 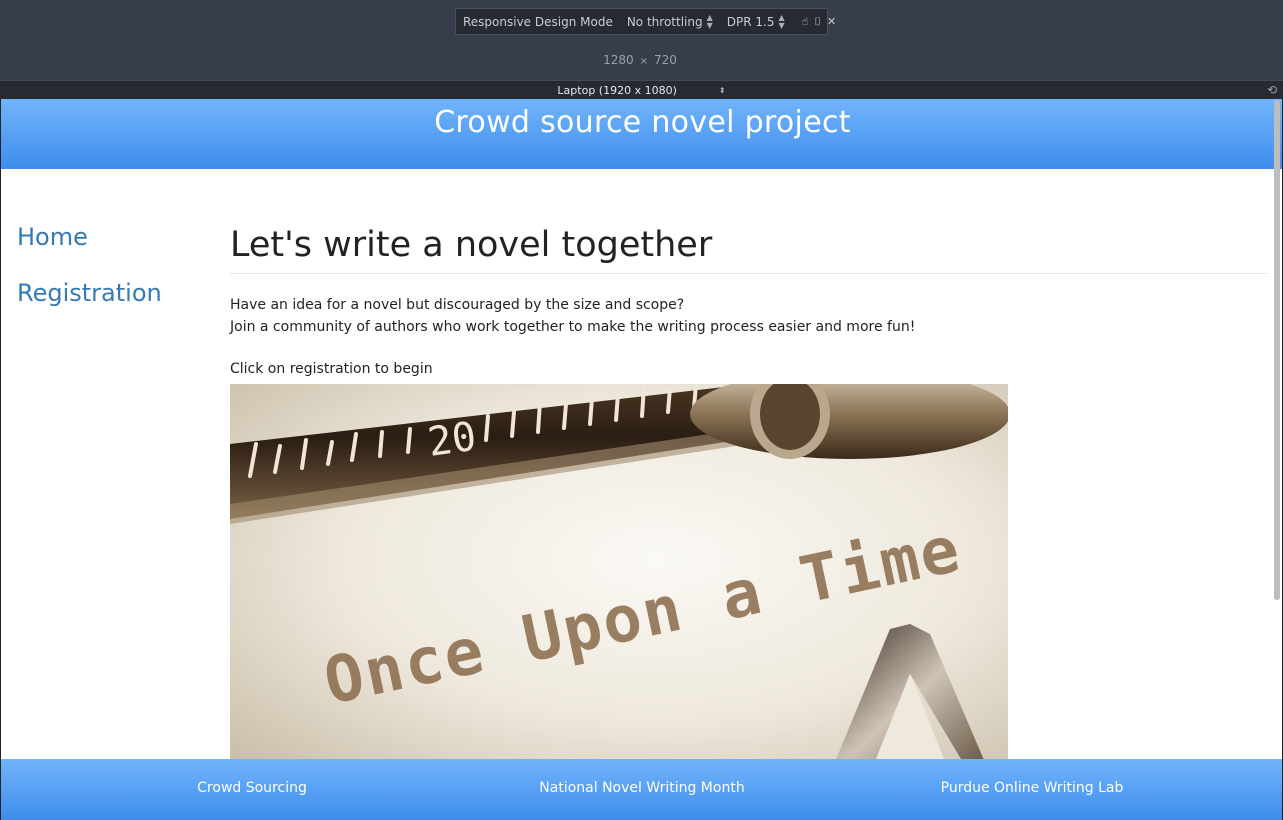 What do you see at coordinates (805, 21) in the screenshot?
I see `touch-simulation-icon: ☝` at bounding box center [805, 21].